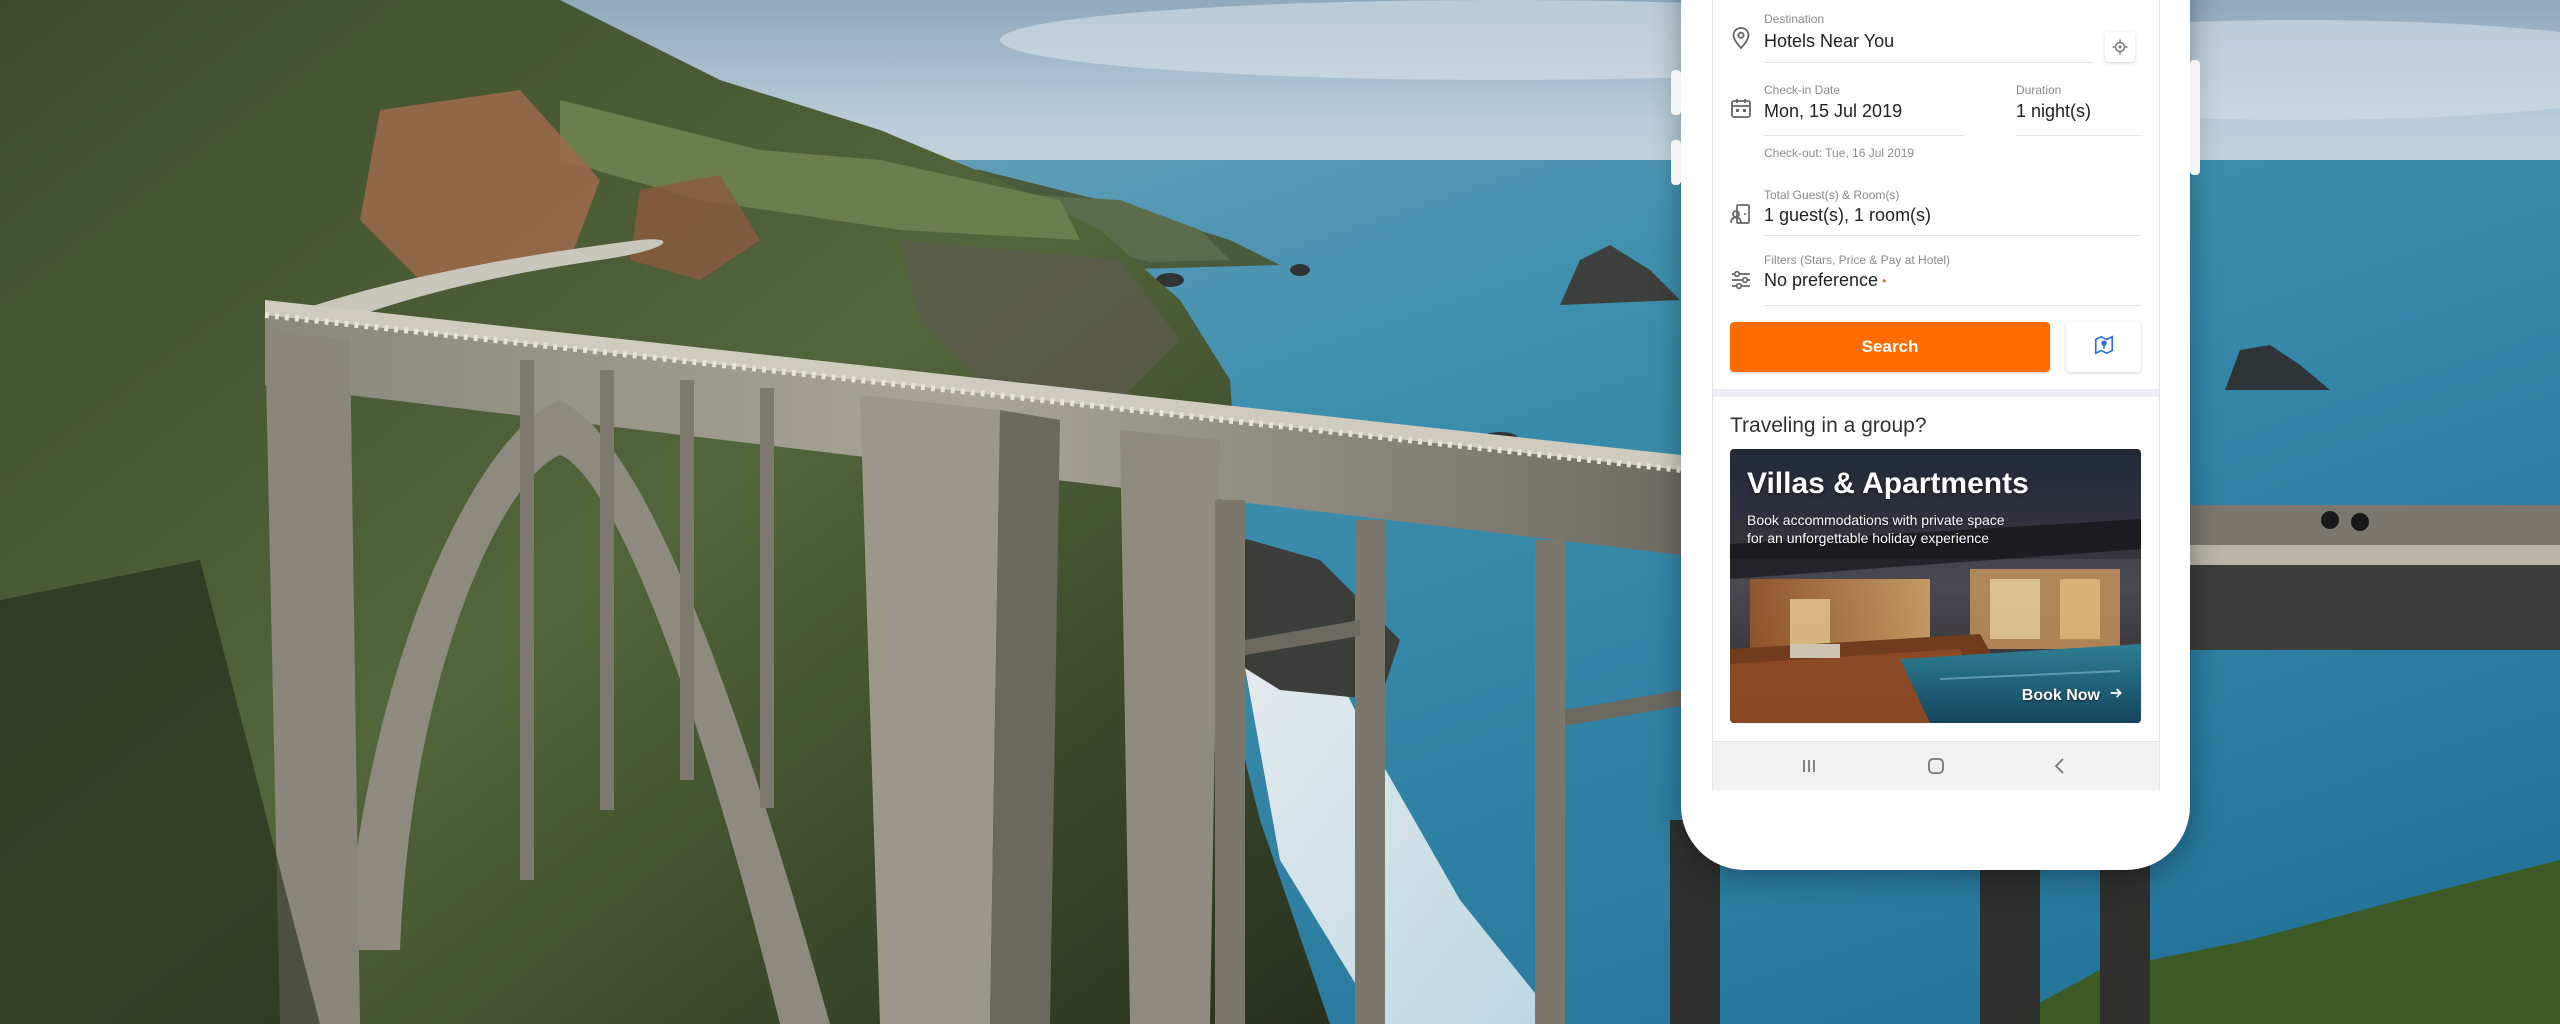 This screenshot has height=1024, width=2560. I want to click on destination-value: Hotels Near You, so click(1829, 41).